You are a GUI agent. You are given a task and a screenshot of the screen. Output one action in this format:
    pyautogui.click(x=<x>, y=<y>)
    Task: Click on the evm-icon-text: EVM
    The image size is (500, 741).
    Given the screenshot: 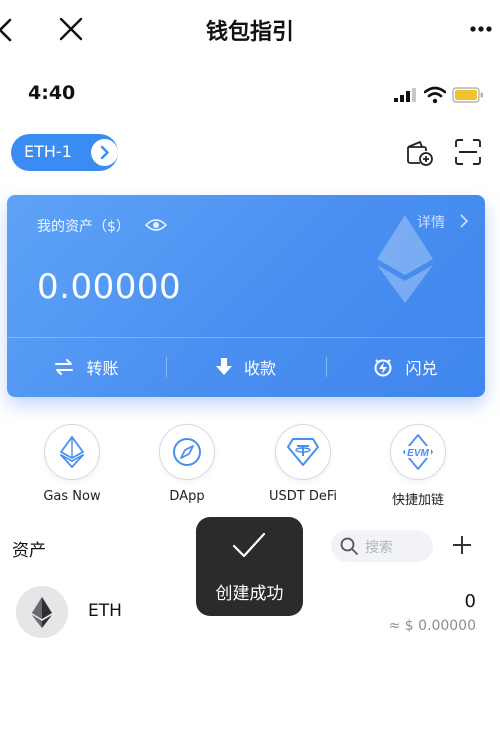 What is the action you would take?
    pyautogui.click(x=418, y=453)
    